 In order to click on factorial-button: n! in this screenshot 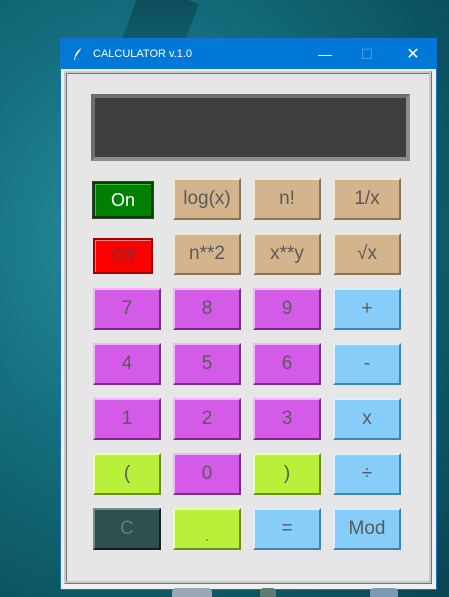, I will do `click(287, 199)`.